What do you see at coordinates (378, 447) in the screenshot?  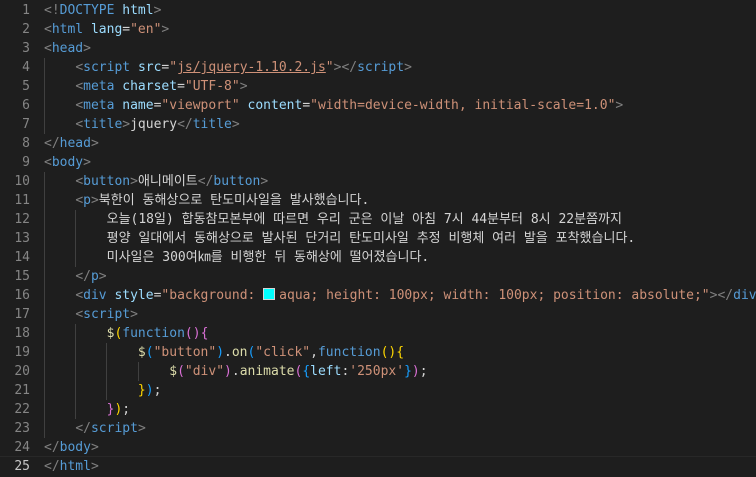 I see `code-line: 24 </body>` at bounding box center [378, 447].